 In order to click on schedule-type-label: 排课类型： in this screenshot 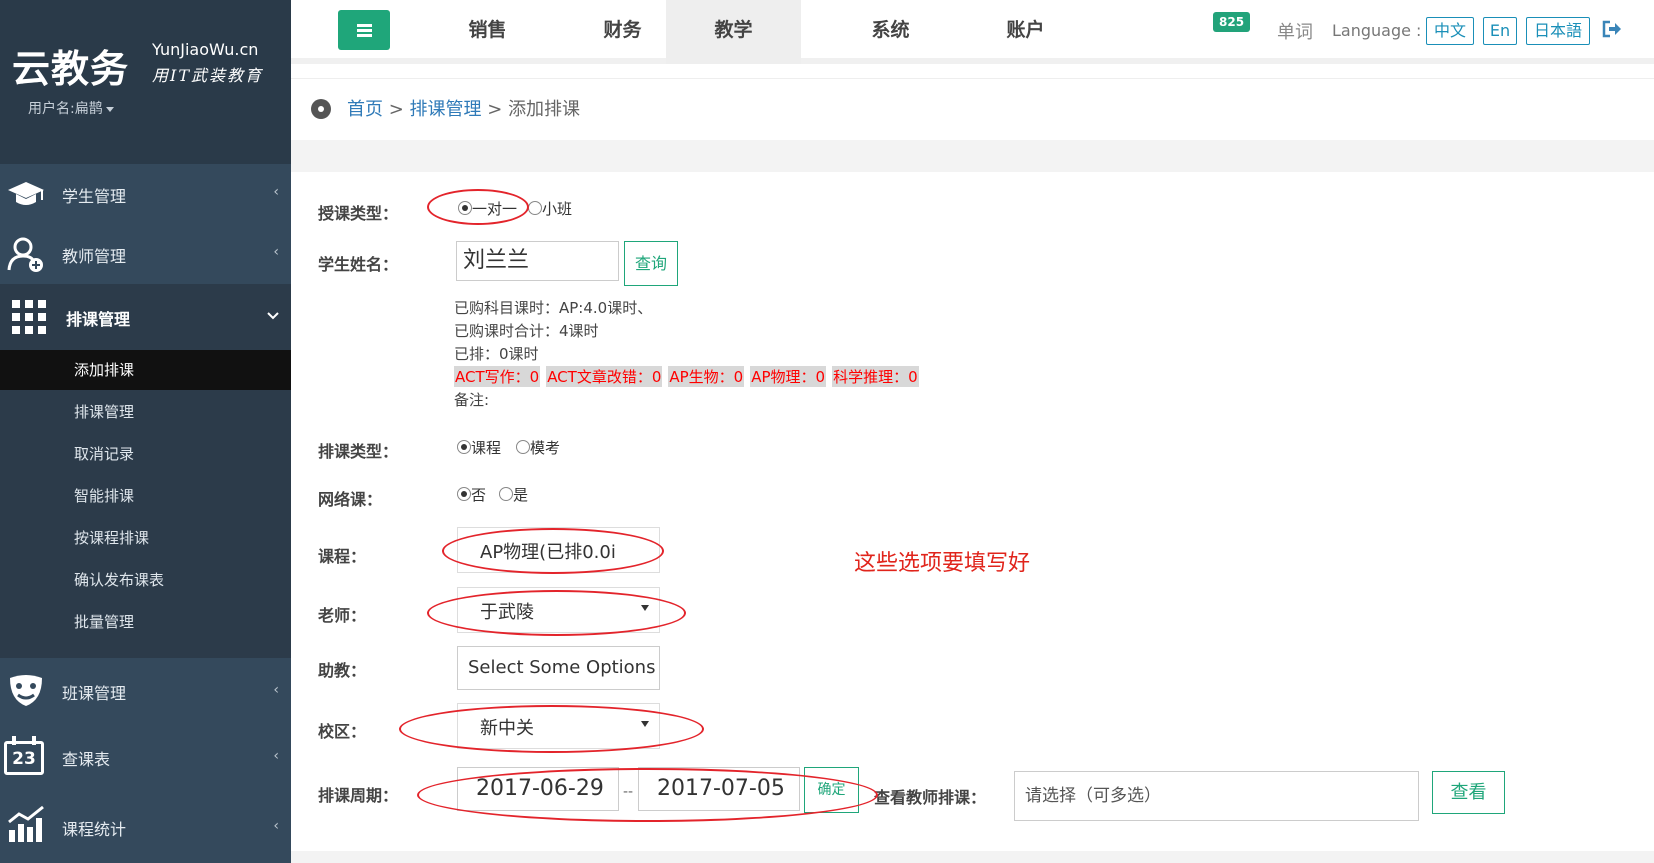, I will do `click(358, 451)`.